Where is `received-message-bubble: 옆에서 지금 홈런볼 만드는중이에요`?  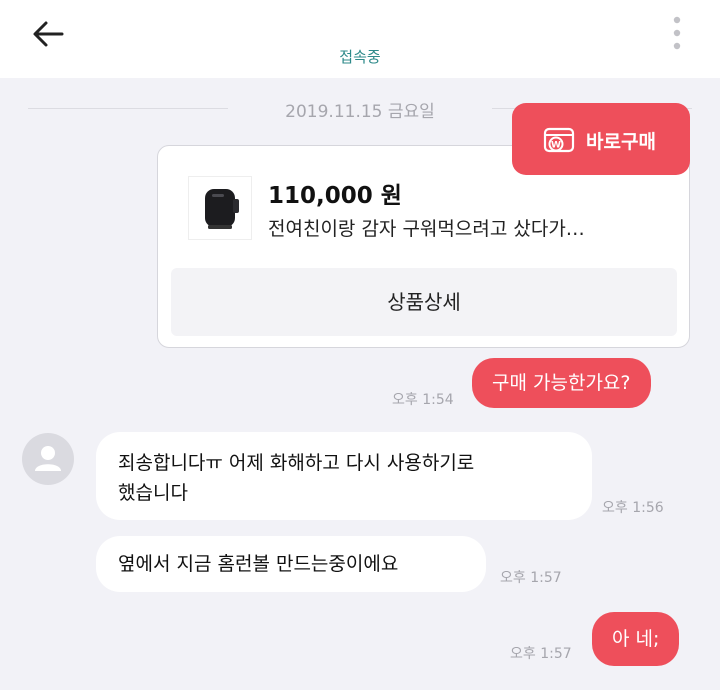
received-message-bubble: 옆에서 지금 홈런볼 만드는중이에요 is located at coordinates (291, 564).